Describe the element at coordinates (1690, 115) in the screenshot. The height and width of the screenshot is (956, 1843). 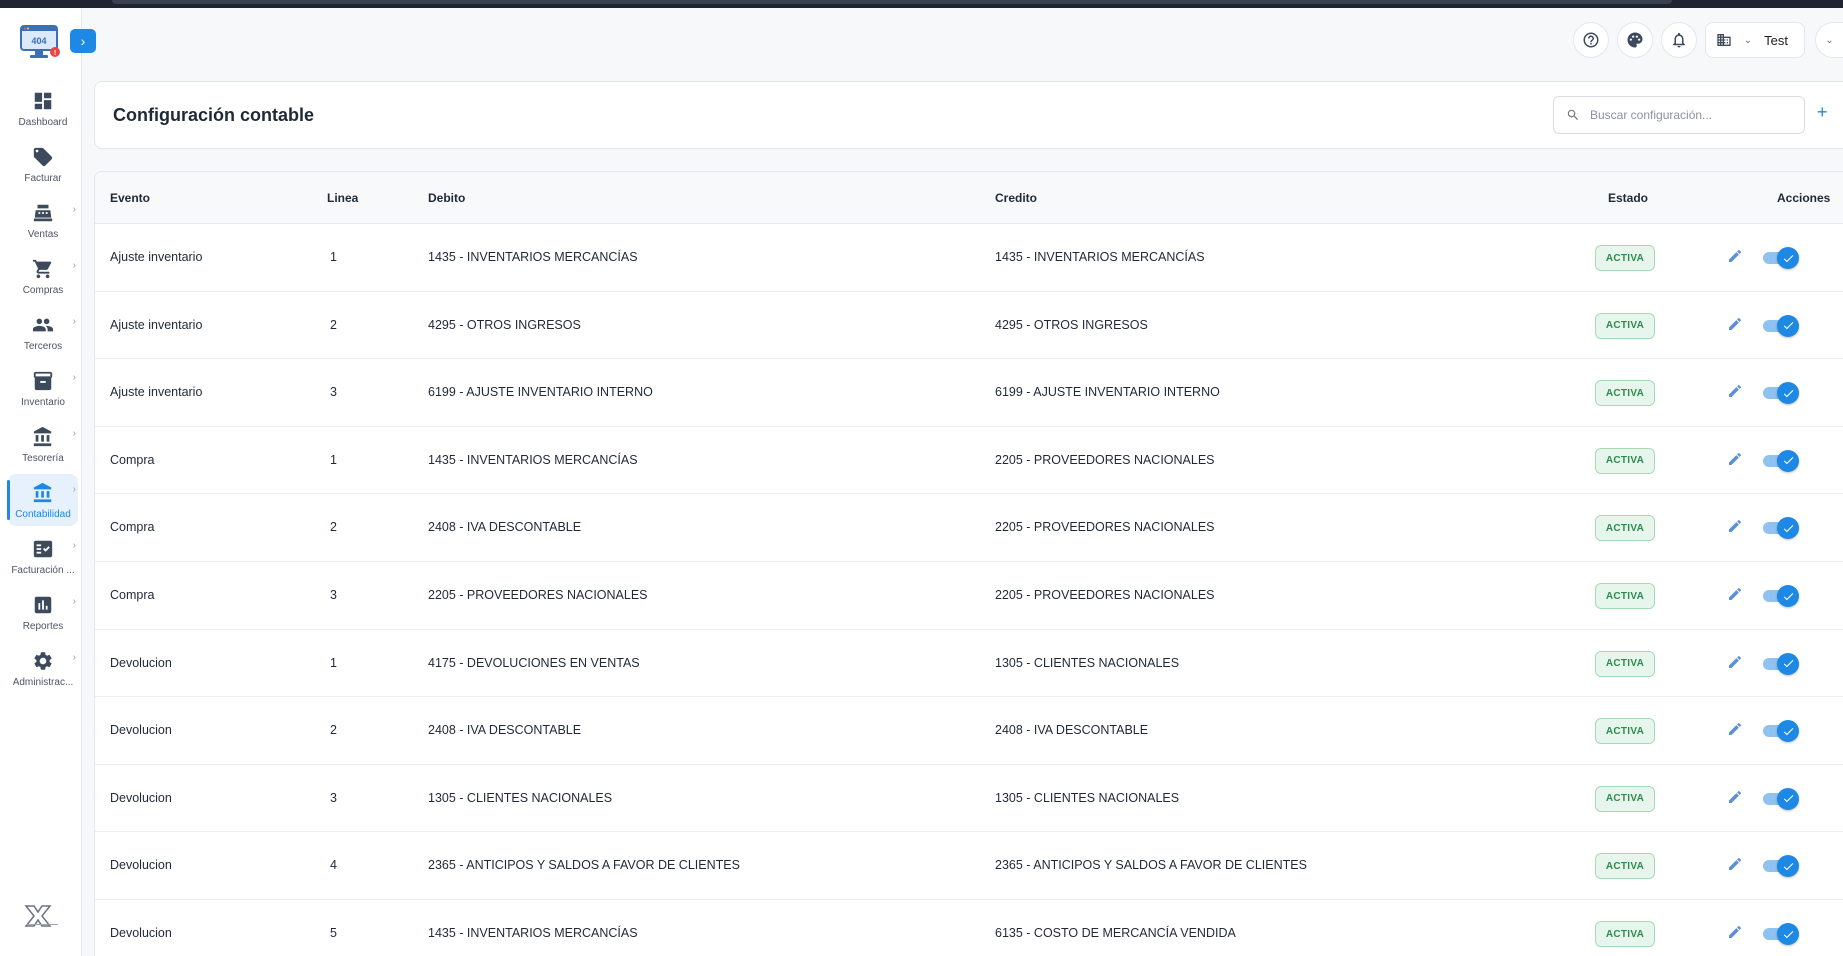
I see `search-input` at that location.